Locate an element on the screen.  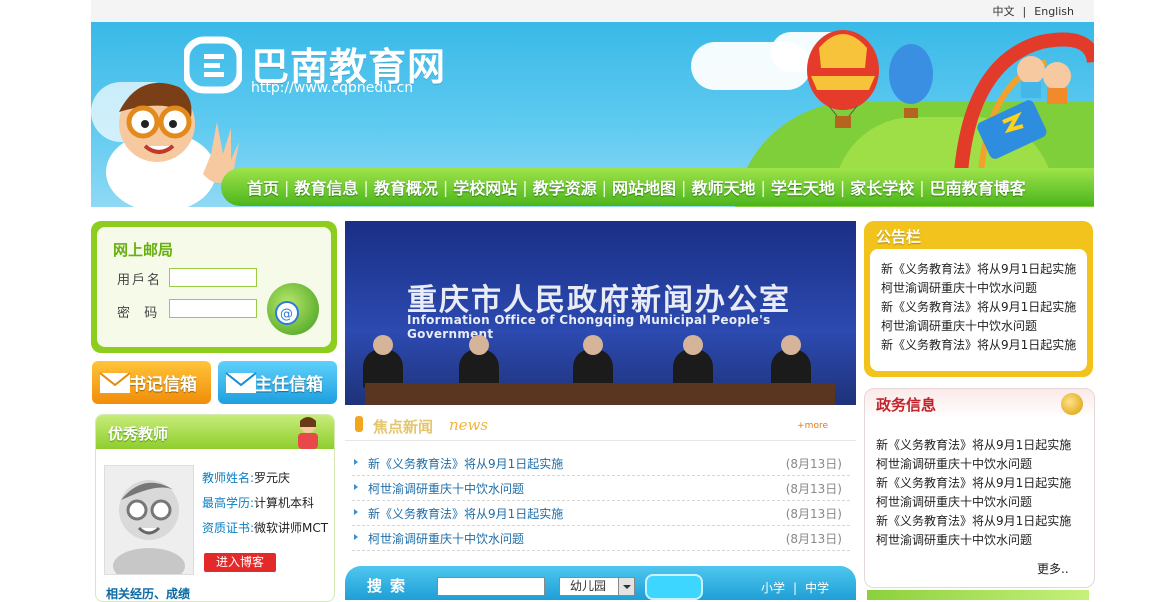
site-logo-icon is located at coordinates (213, 65).